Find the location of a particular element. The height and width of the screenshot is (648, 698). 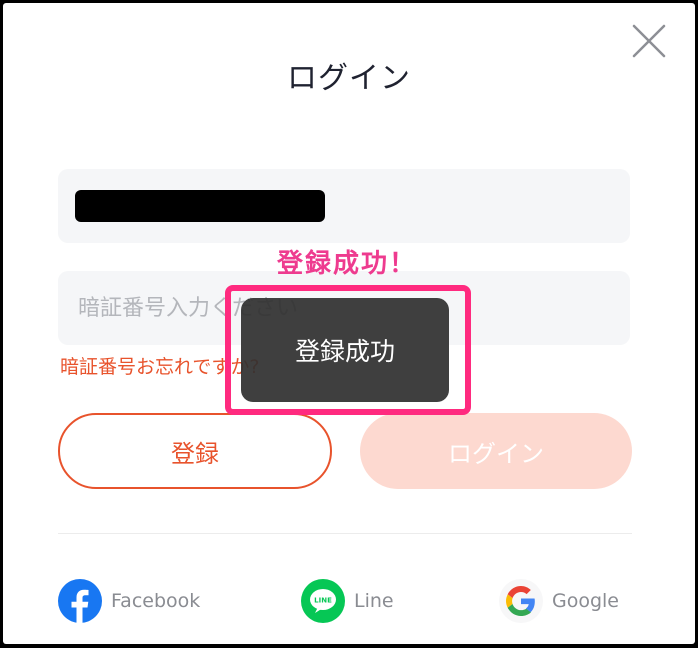

line-label: Line is located at coordinates (374, 601).